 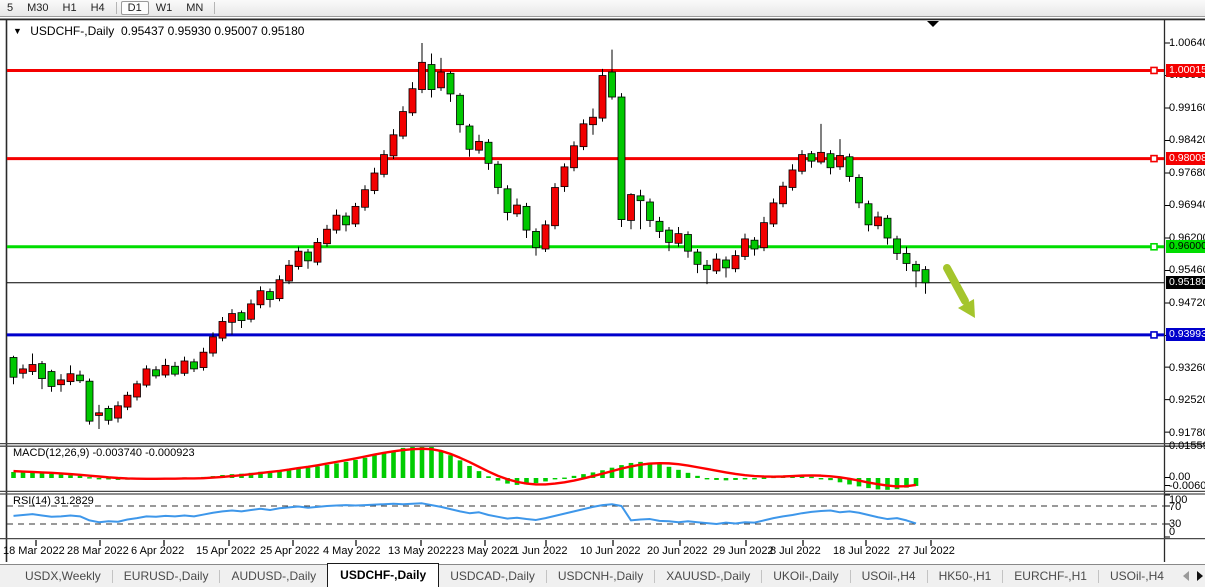 What do you see at coordinates (965, 576) in the screenshot?
I see `tab-hk50-h1: HK50-,H1` at bounding box center [965, 576].